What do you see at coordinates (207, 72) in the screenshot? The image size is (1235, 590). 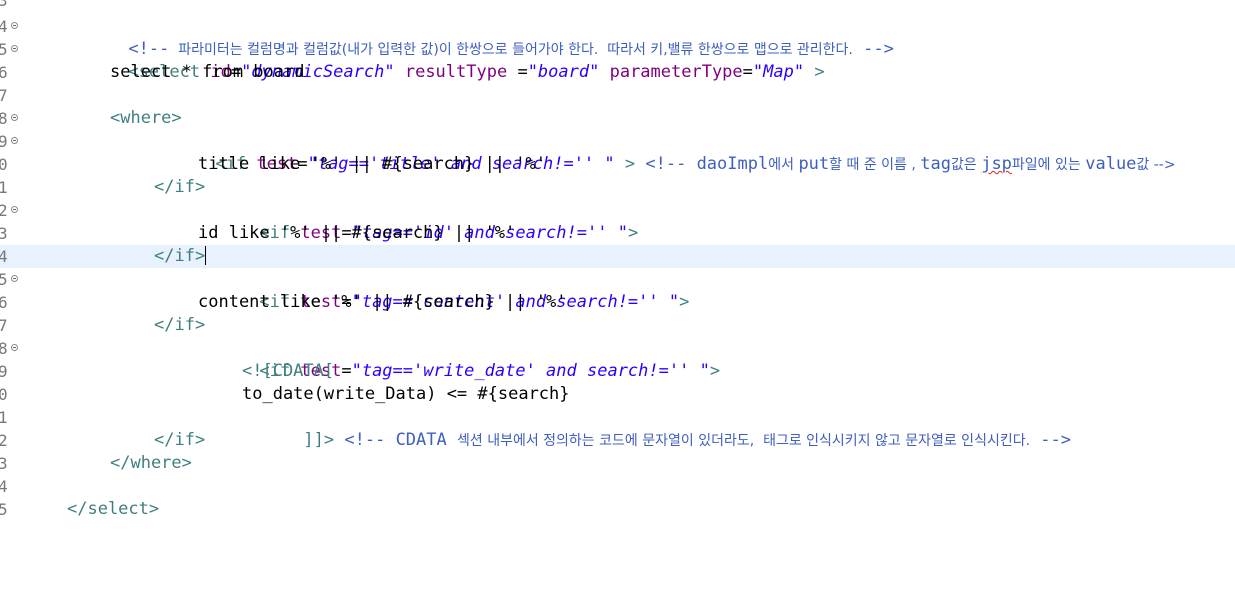 I see `sql-text: select * from board` at bounding box center [207, 72].